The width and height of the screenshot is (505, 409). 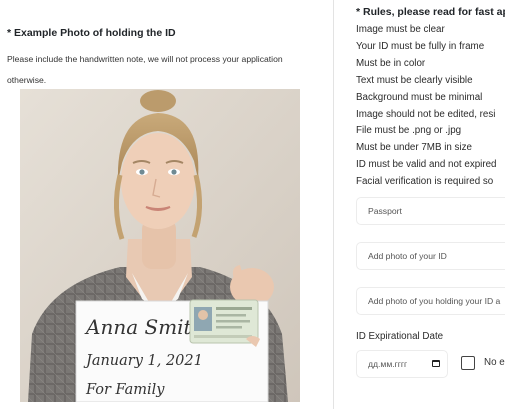 What do you see at coordinates (426, 114) in the screenshot?
I see `rule-item: Image should not be edited, resi` at bounding box center [426, 114].